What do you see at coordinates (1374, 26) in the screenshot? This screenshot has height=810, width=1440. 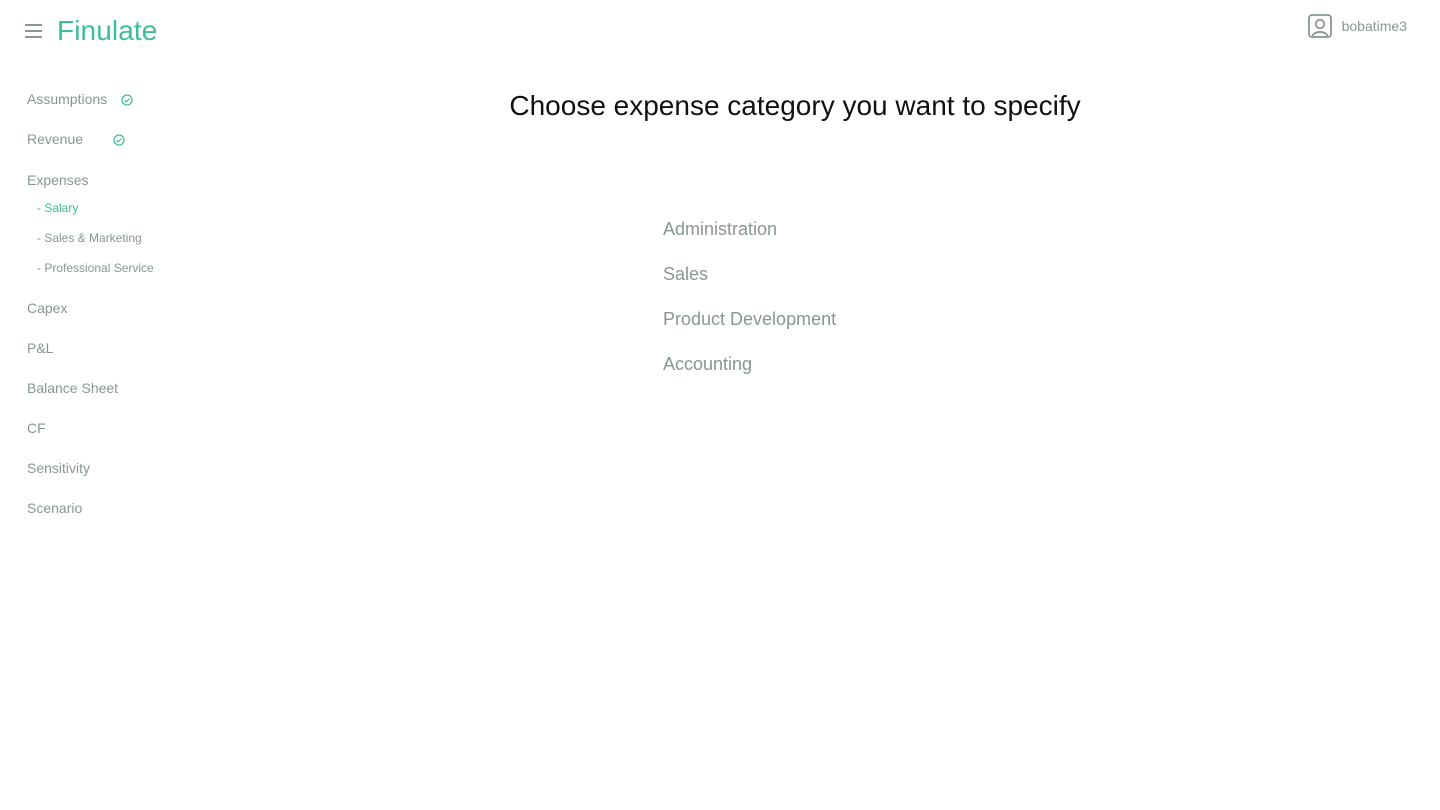 I see `username-label: bobatime3` at bounding box center [1374, 26].